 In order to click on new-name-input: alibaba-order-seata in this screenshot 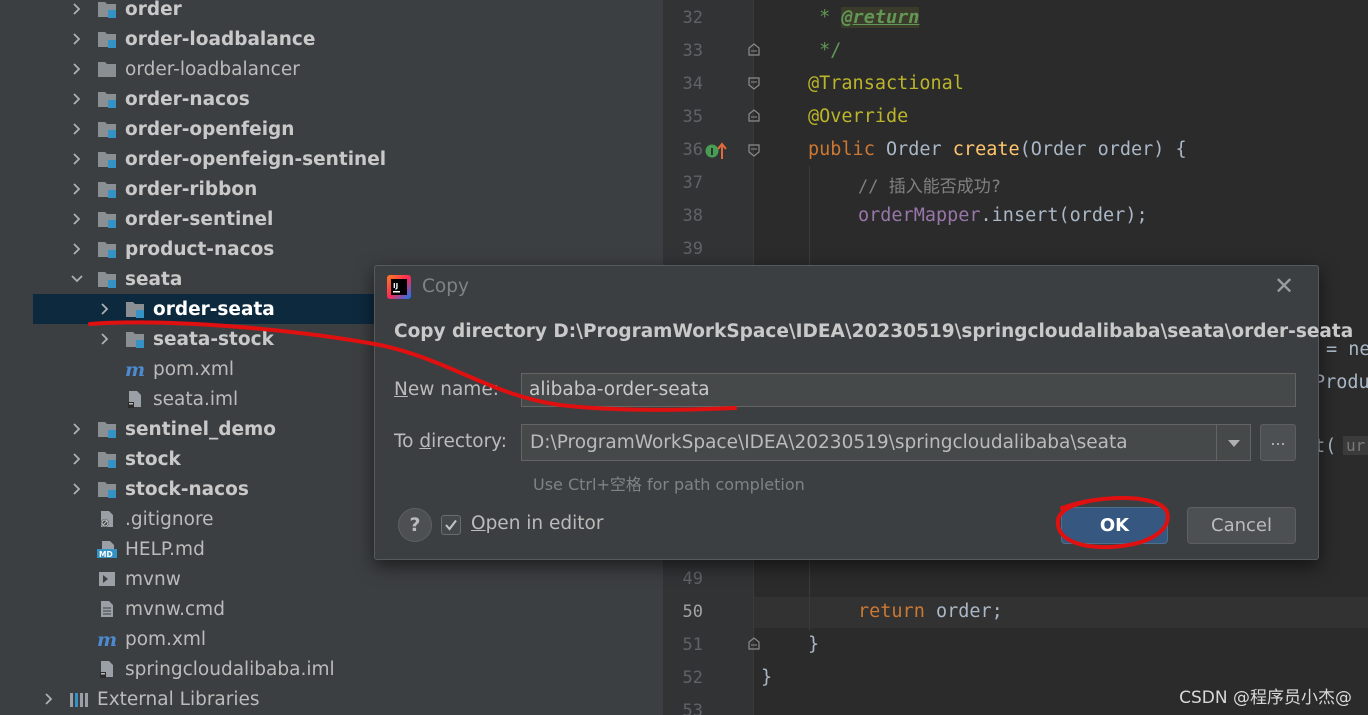, I will do `click(908, 390)`.